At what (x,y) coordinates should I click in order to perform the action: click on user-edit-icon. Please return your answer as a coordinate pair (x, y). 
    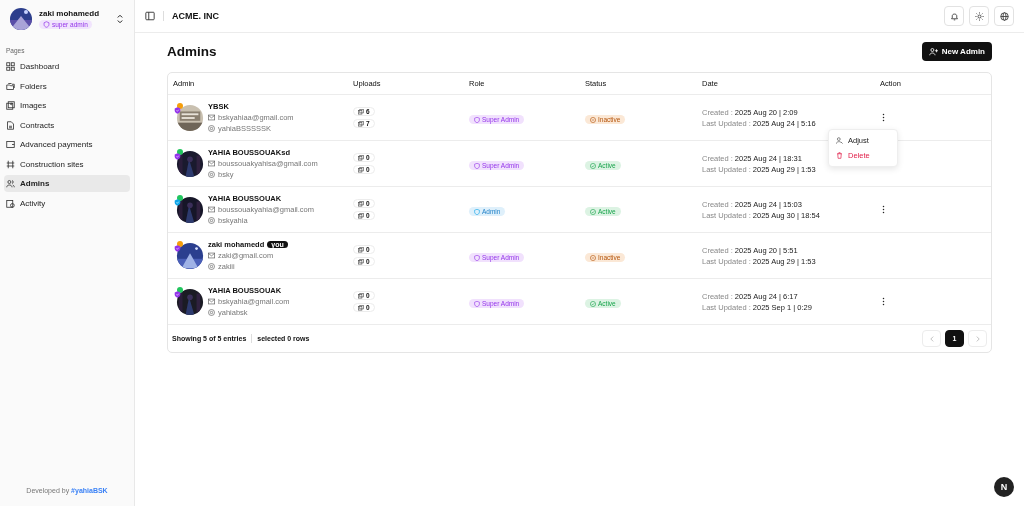
    Looking at the image, I should click on (839, 140).